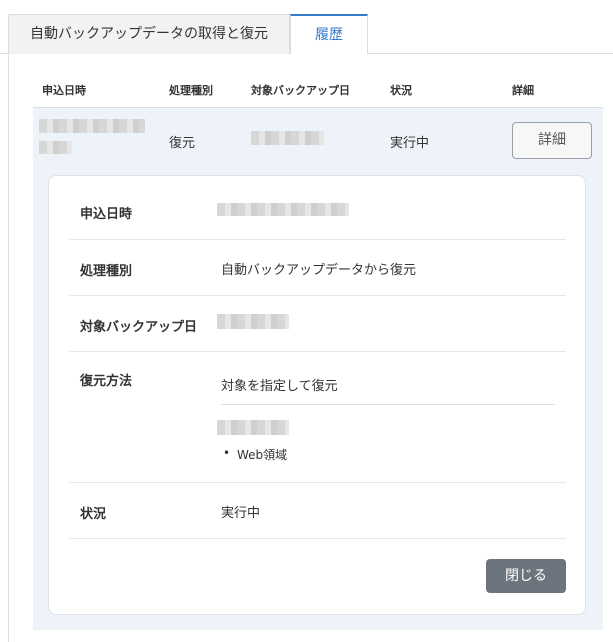  What do you see at coordinates (182, 143) in the screenshot?
I see `row-process-type: 復元` at bounding box center [182, 143].